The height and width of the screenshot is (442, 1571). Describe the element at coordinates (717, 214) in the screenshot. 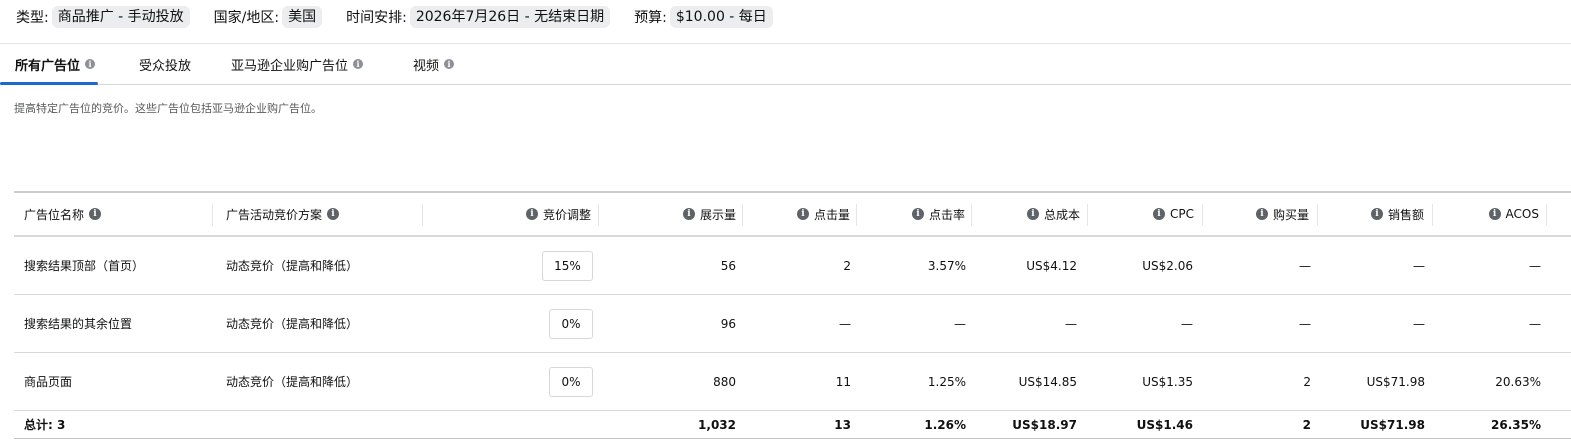

I see `col-impressions-label: 展示量` at that location.